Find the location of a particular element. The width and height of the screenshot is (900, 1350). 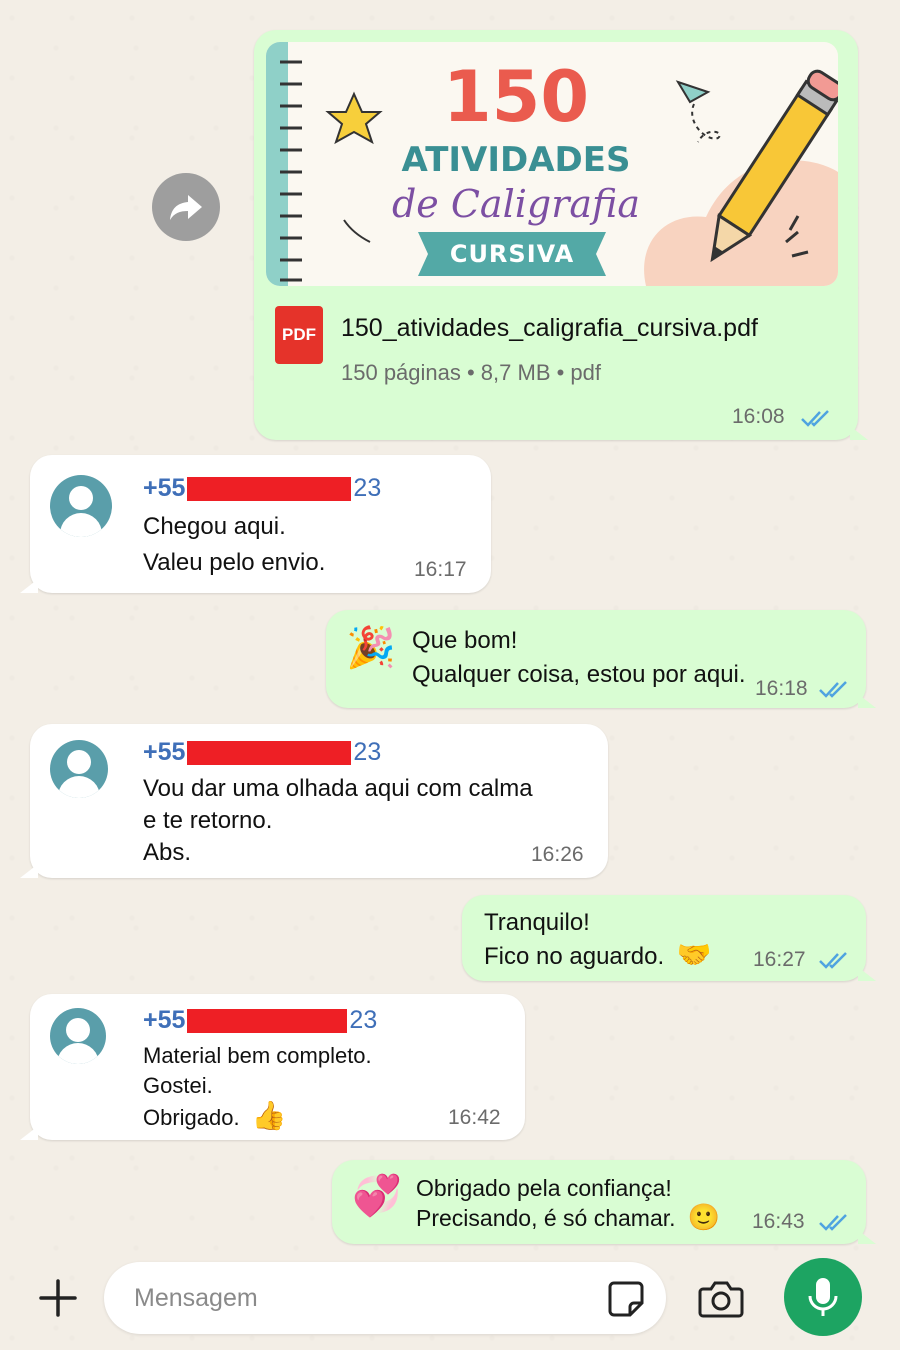

message-line: Qualquer coisa, estou por aqui. is located at coordinates (579, 674).